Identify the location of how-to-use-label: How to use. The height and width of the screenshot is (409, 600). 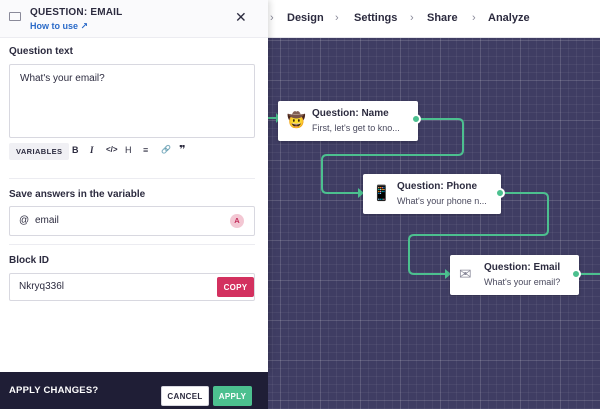
(54, 26).